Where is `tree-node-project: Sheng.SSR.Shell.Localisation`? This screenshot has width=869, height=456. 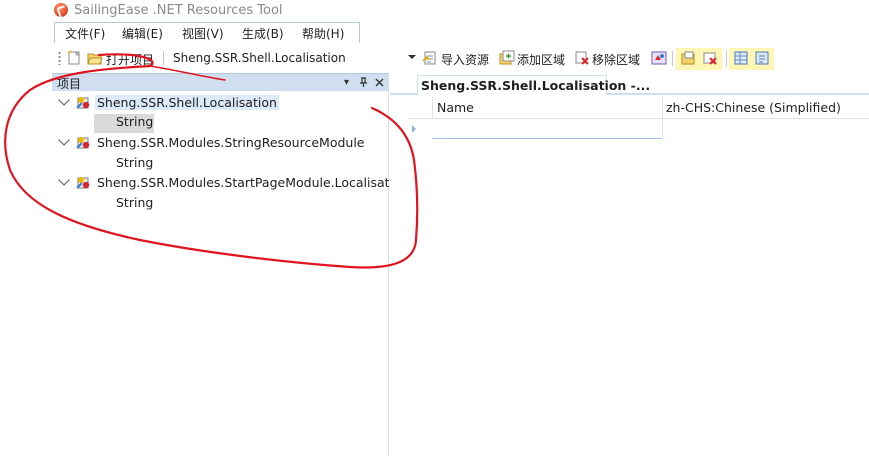 tree-node-project: Sheng.SSR.Shell.Localisation is located at coordinates (194, 103).